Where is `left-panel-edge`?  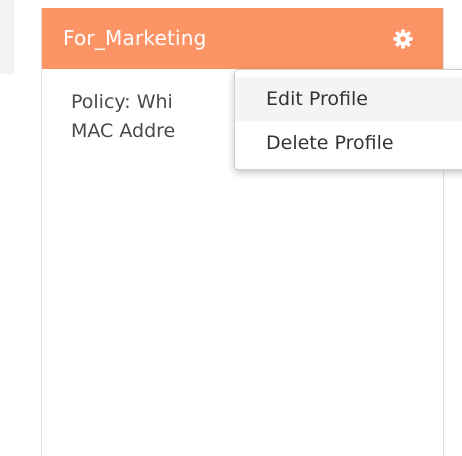
left-panel-edge is located at coordinates (7, 37).